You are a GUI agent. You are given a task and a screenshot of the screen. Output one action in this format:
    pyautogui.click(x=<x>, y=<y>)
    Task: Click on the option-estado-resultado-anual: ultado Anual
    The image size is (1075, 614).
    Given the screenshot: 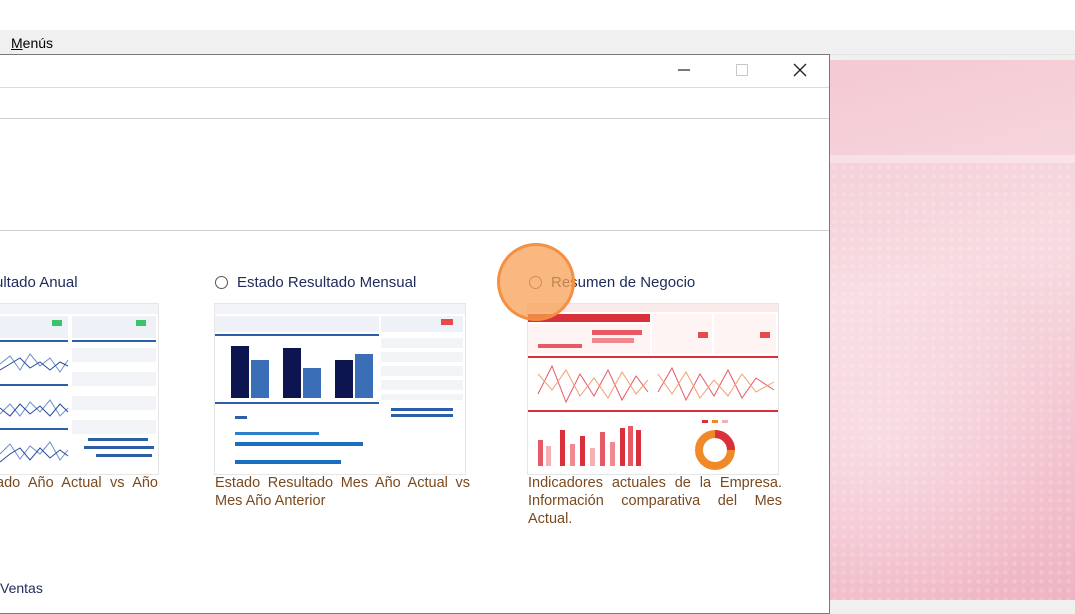 What is the action you would take?
    pyautogui.click(x=39, y=282)
    